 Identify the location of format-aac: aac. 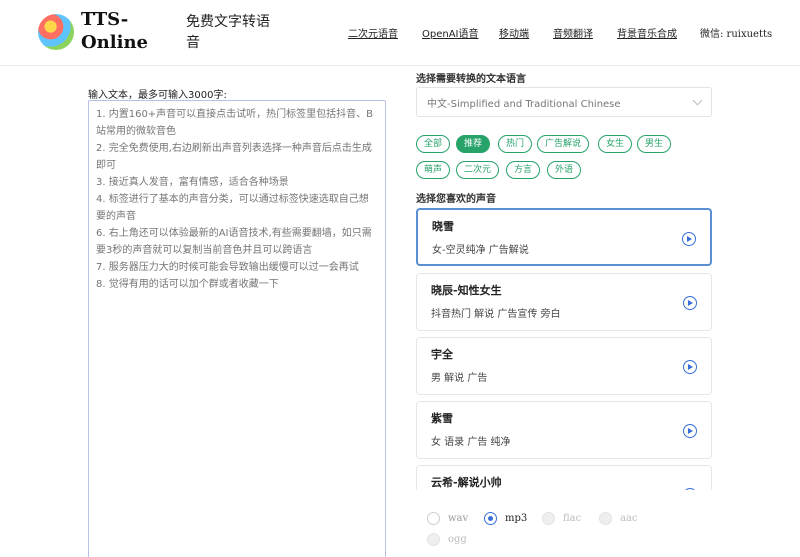
(618, 518).